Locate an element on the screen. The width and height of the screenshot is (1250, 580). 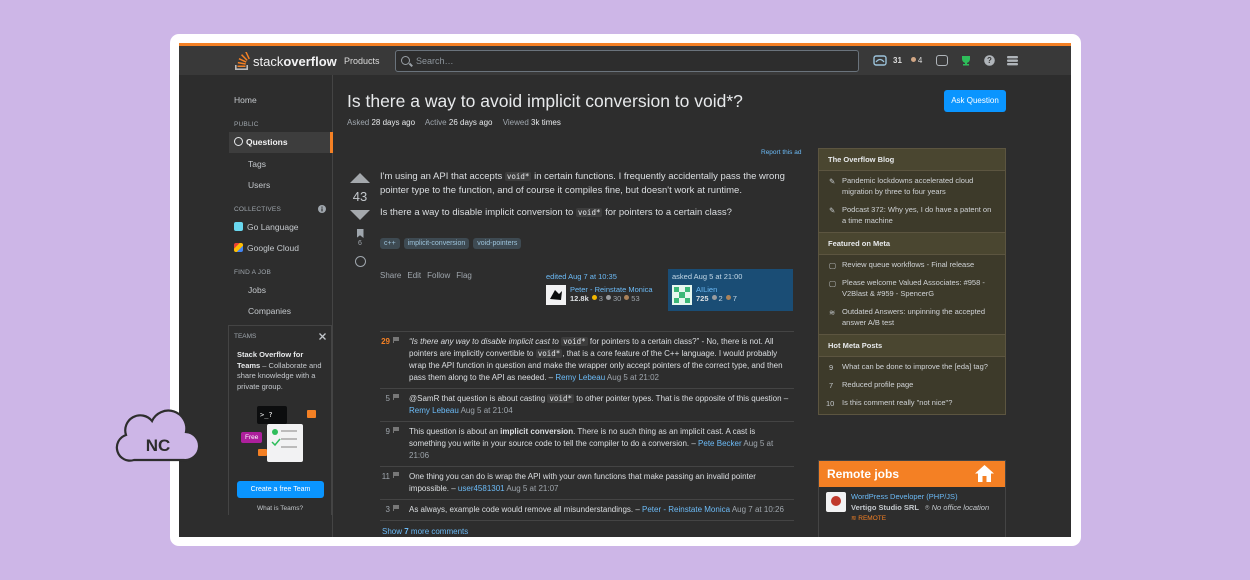
comment-date: Aug 7 at 10:26 is located at coordinates (758, 509).